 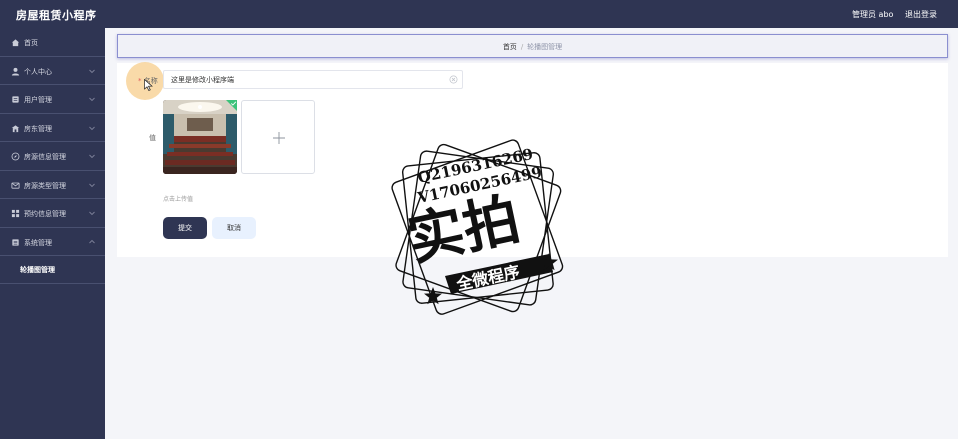 I want to click on document-icon, so click(x=15, y=99).